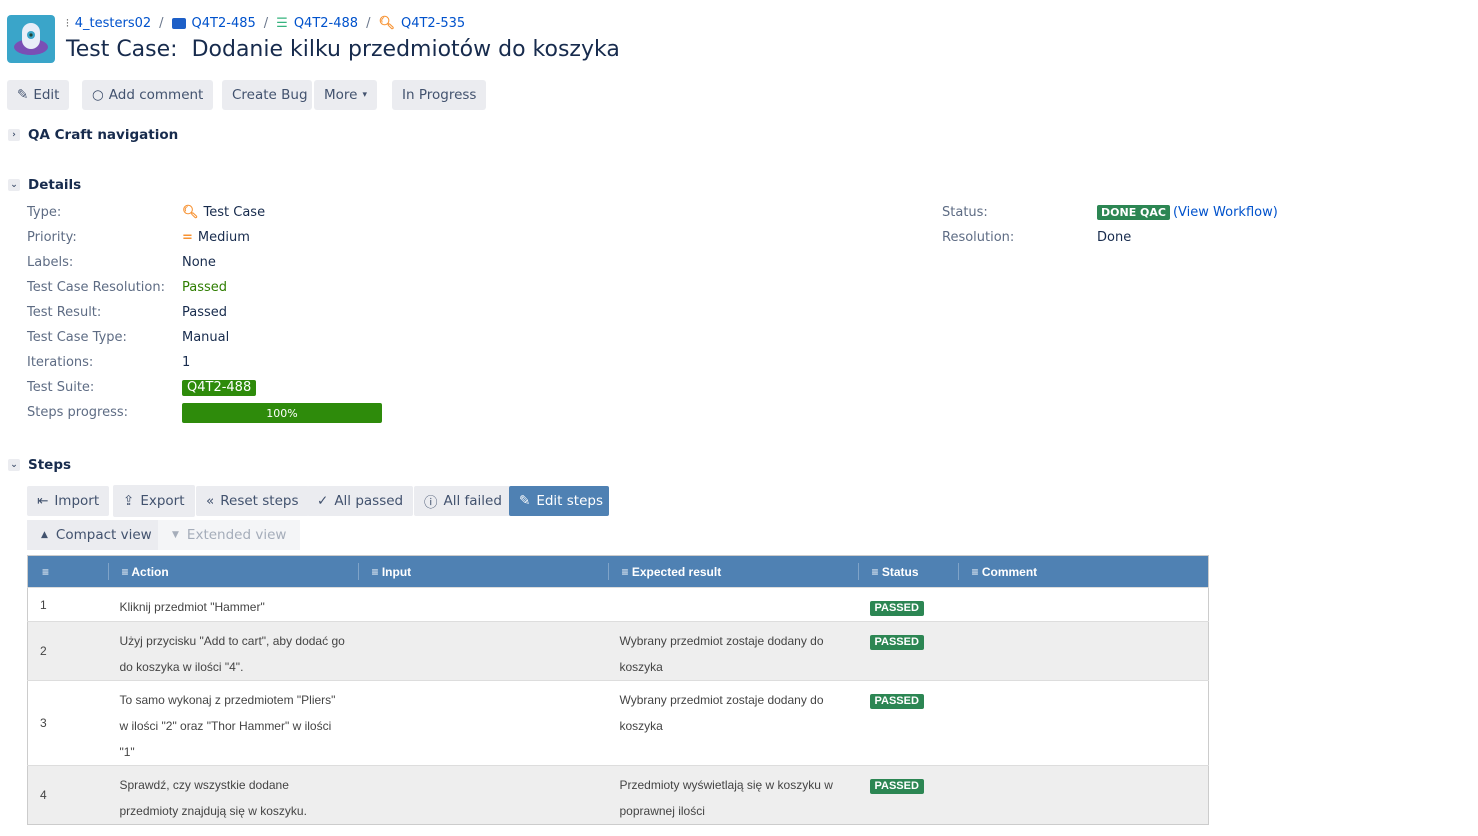 The width and height of the screenshot is (1478, 836). I want to click on breadcrumb-issue: Q4T2-535, so click(433, 23).